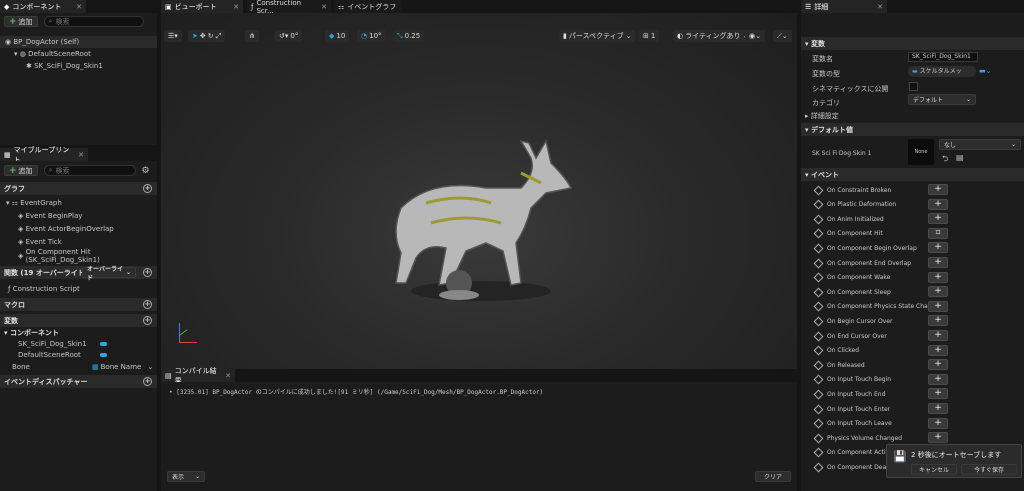  I want to click on add-blueprint-item-button: + 追加, so click(21, 170).